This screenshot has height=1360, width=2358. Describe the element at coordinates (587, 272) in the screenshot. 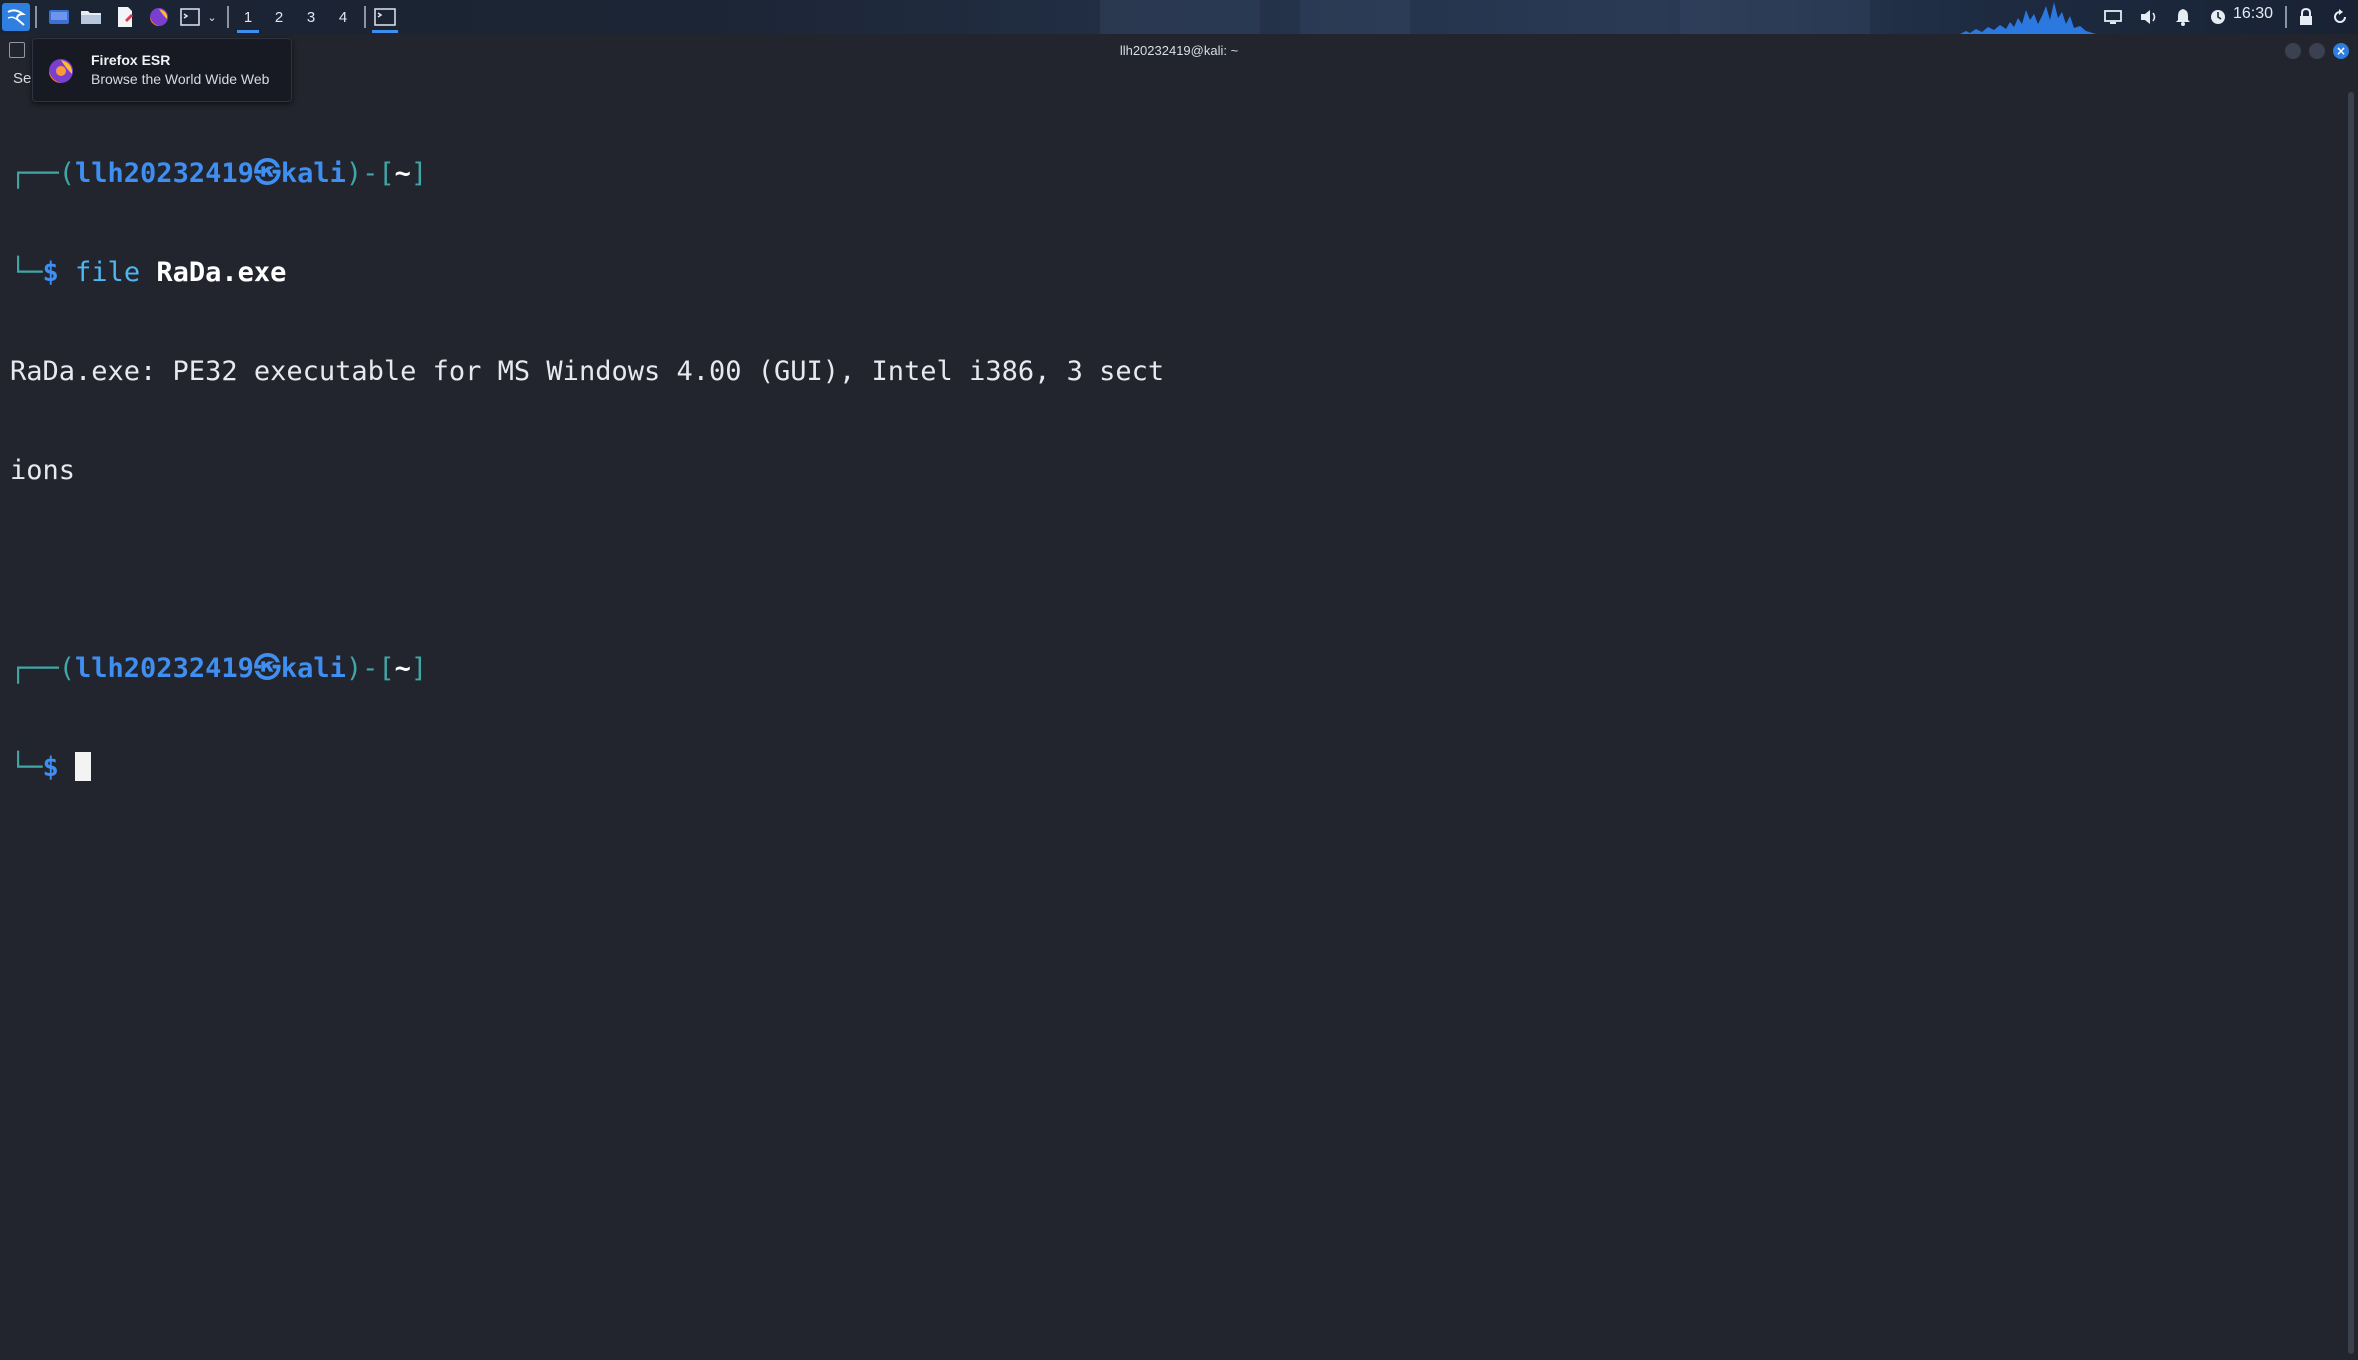

I see `command-line: └─$ file RaDa.exe` at that location.